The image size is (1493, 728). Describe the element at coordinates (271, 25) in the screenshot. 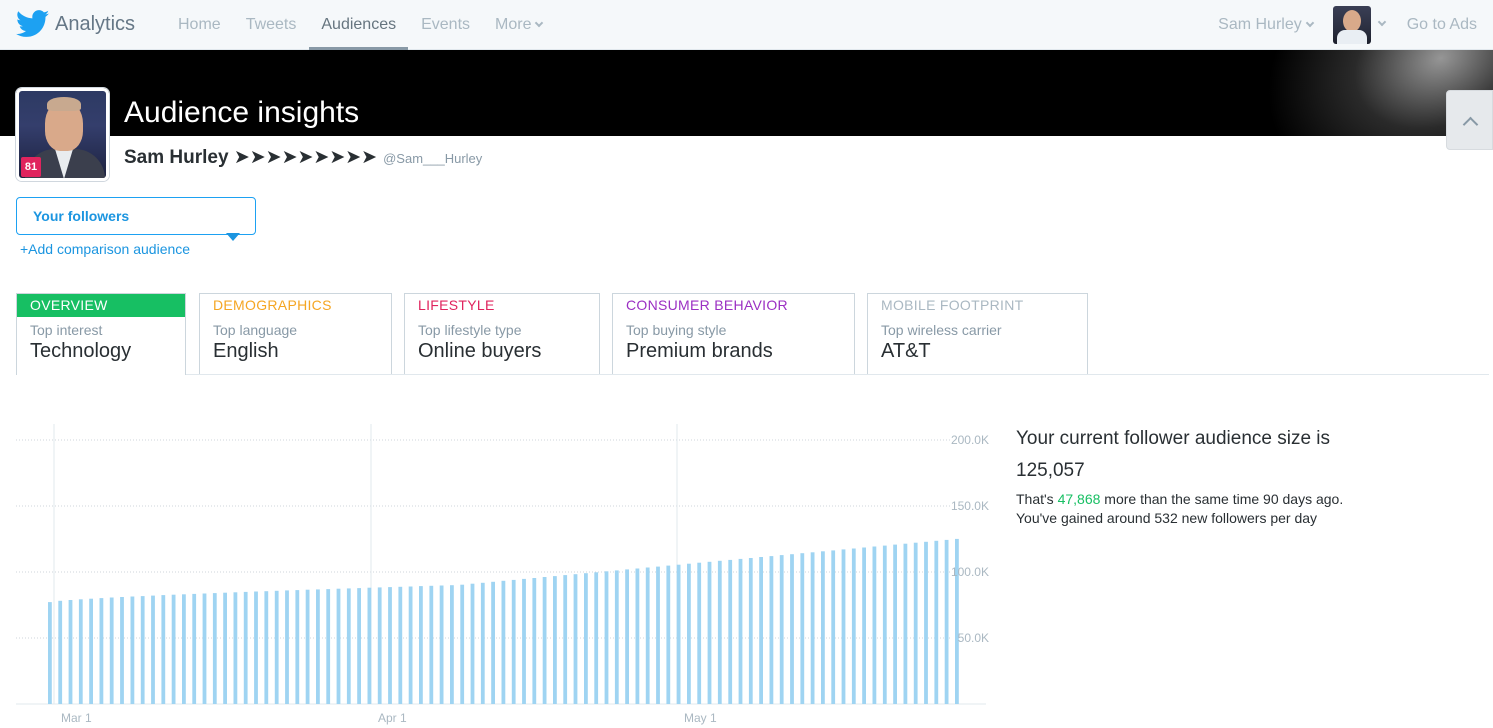

I see `nav-tweets: Tweets` at that location.